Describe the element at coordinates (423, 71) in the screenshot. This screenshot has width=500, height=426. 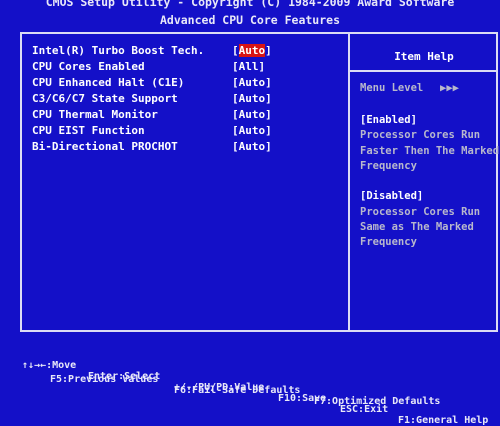
I see `help-title-divider` at that location.